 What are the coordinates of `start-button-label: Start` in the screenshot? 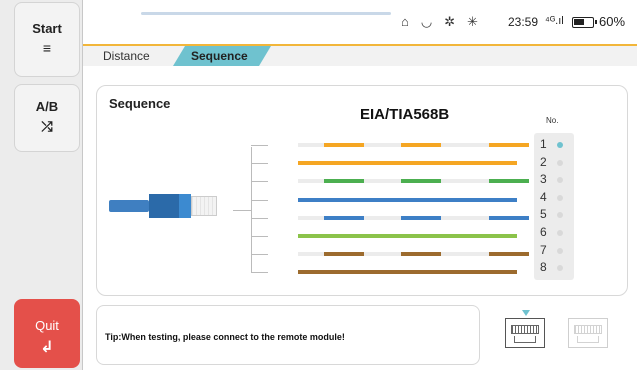 It's located at (47, 28).